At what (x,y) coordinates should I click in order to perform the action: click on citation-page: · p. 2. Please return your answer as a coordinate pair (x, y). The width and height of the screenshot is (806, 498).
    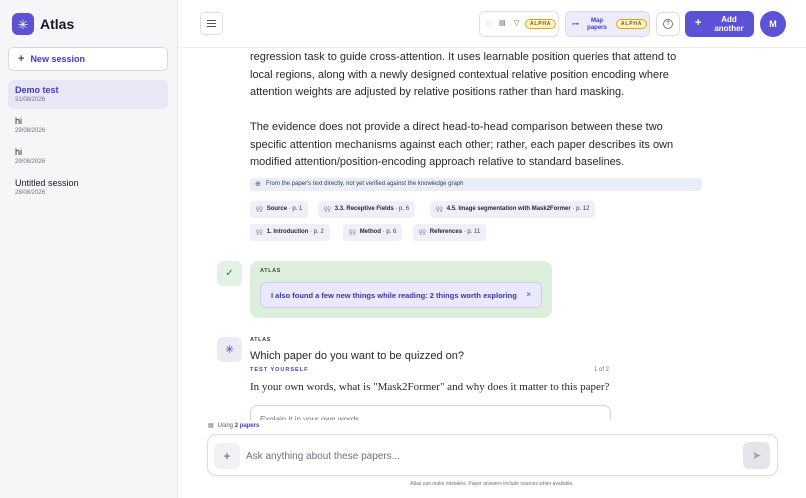
    Looking at the image, I should click on (317, 232).